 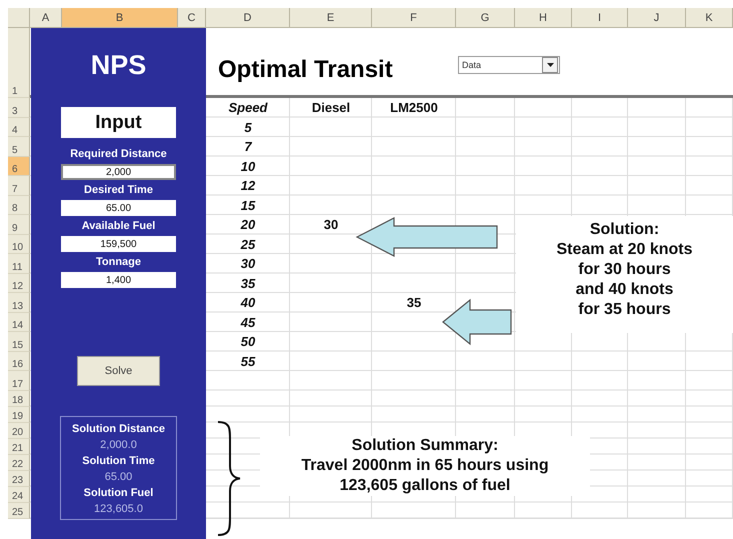 What do you see at coordinates (118, 65) in the screenshot?
I see `panel-title: NPS` at bounding box center [118, 65].